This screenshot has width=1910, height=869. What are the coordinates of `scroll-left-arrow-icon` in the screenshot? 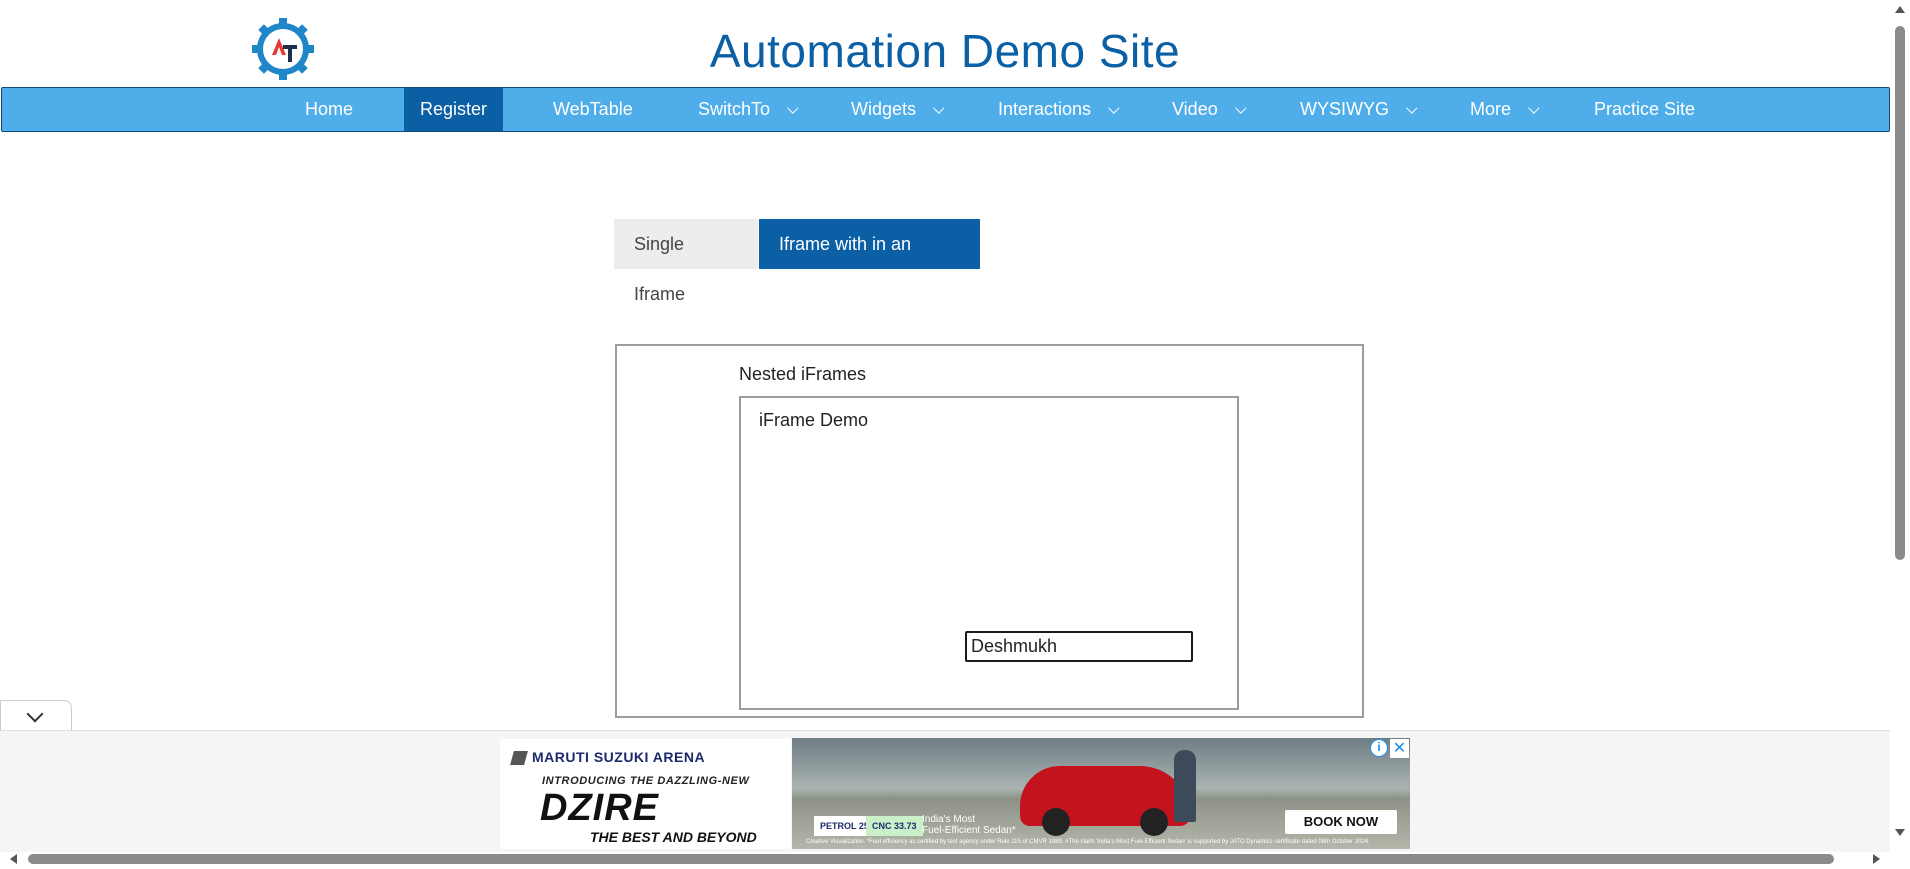 It's located at (13, 859).